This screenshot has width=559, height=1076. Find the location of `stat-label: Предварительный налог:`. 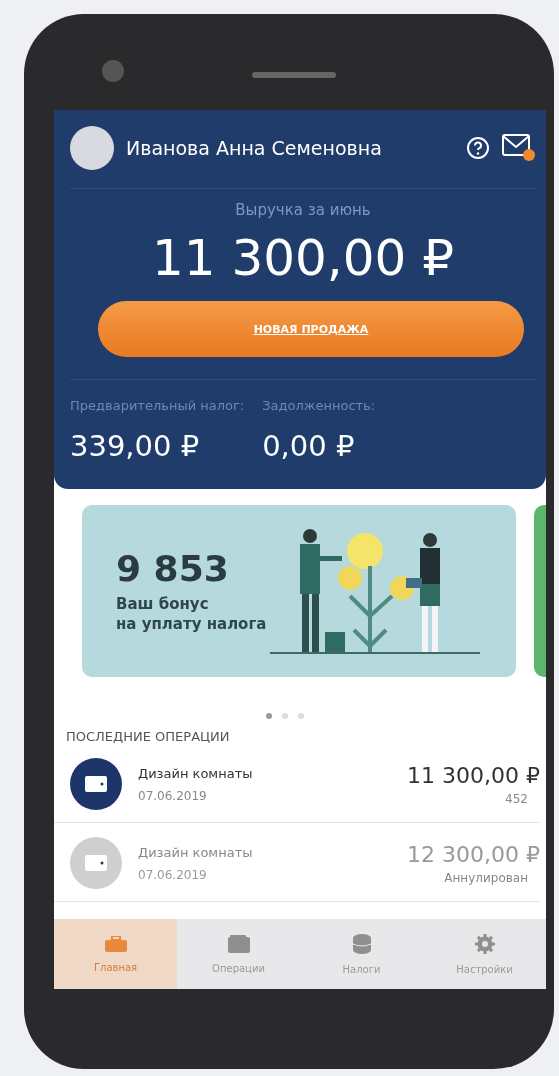

stat-label: Предварительный налог: is located at coordinates (157, 405).